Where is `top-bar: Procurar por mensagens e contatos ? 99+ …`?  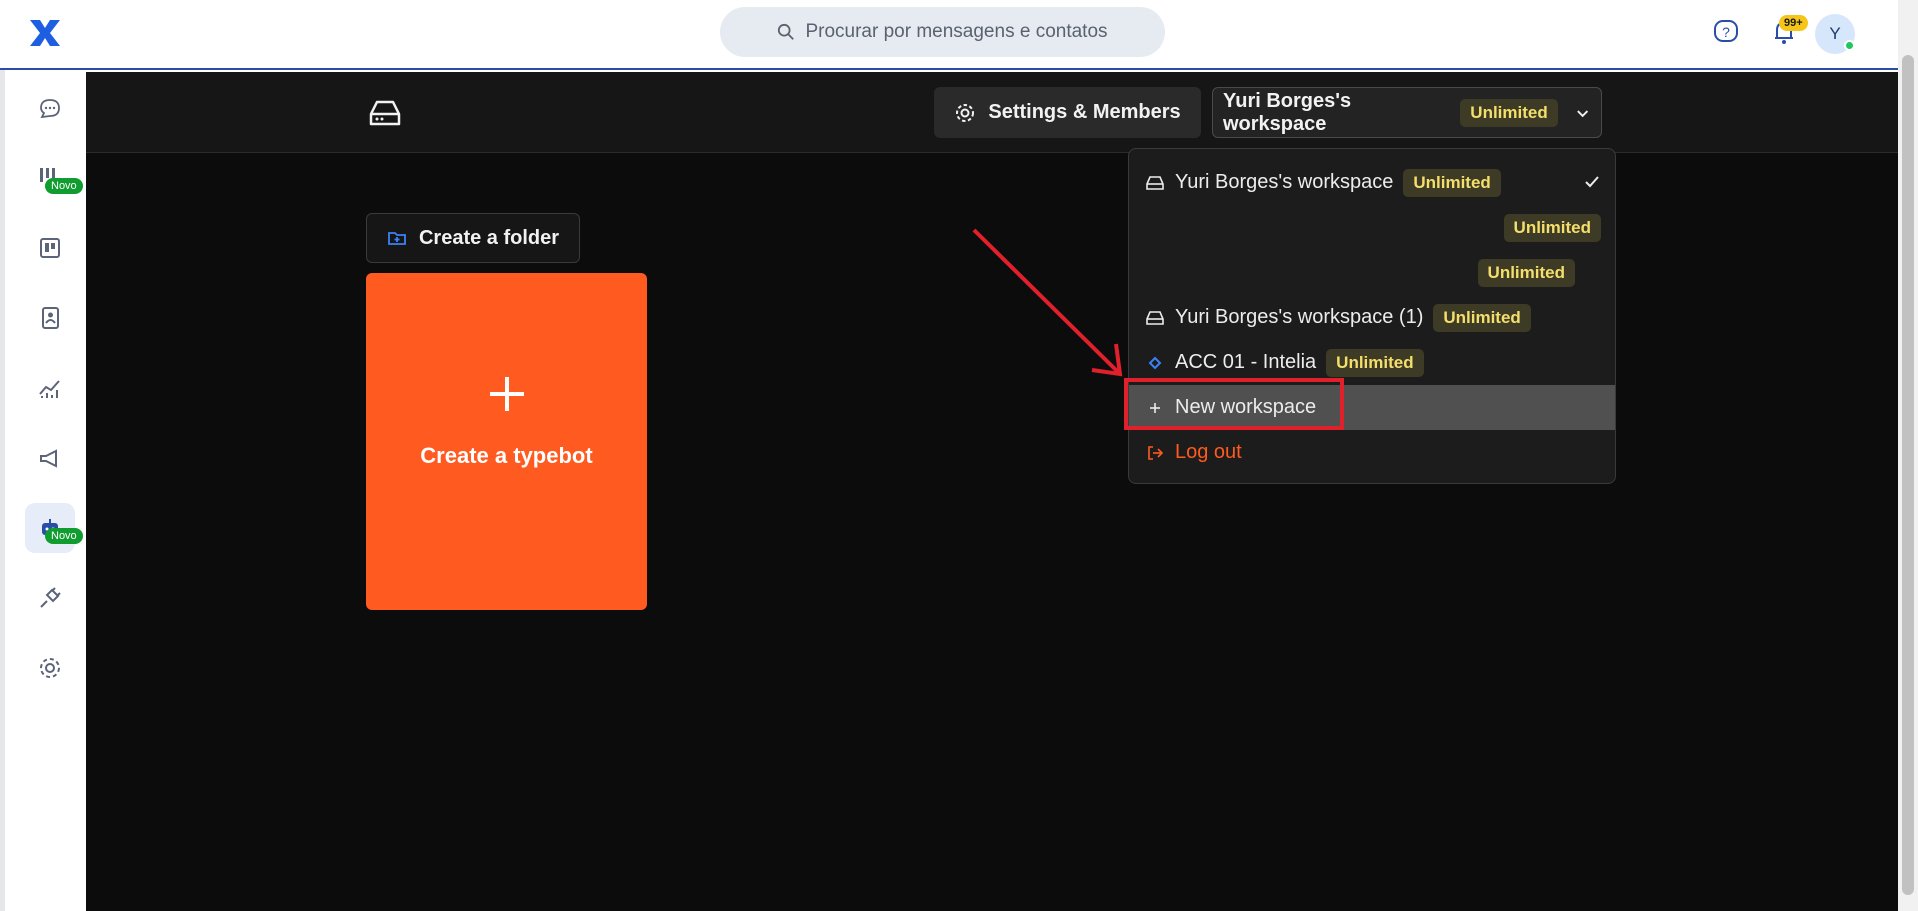 top-bar: Procurar por mensagens e contatos ? 99+ … is located at coordinates (949, 35).